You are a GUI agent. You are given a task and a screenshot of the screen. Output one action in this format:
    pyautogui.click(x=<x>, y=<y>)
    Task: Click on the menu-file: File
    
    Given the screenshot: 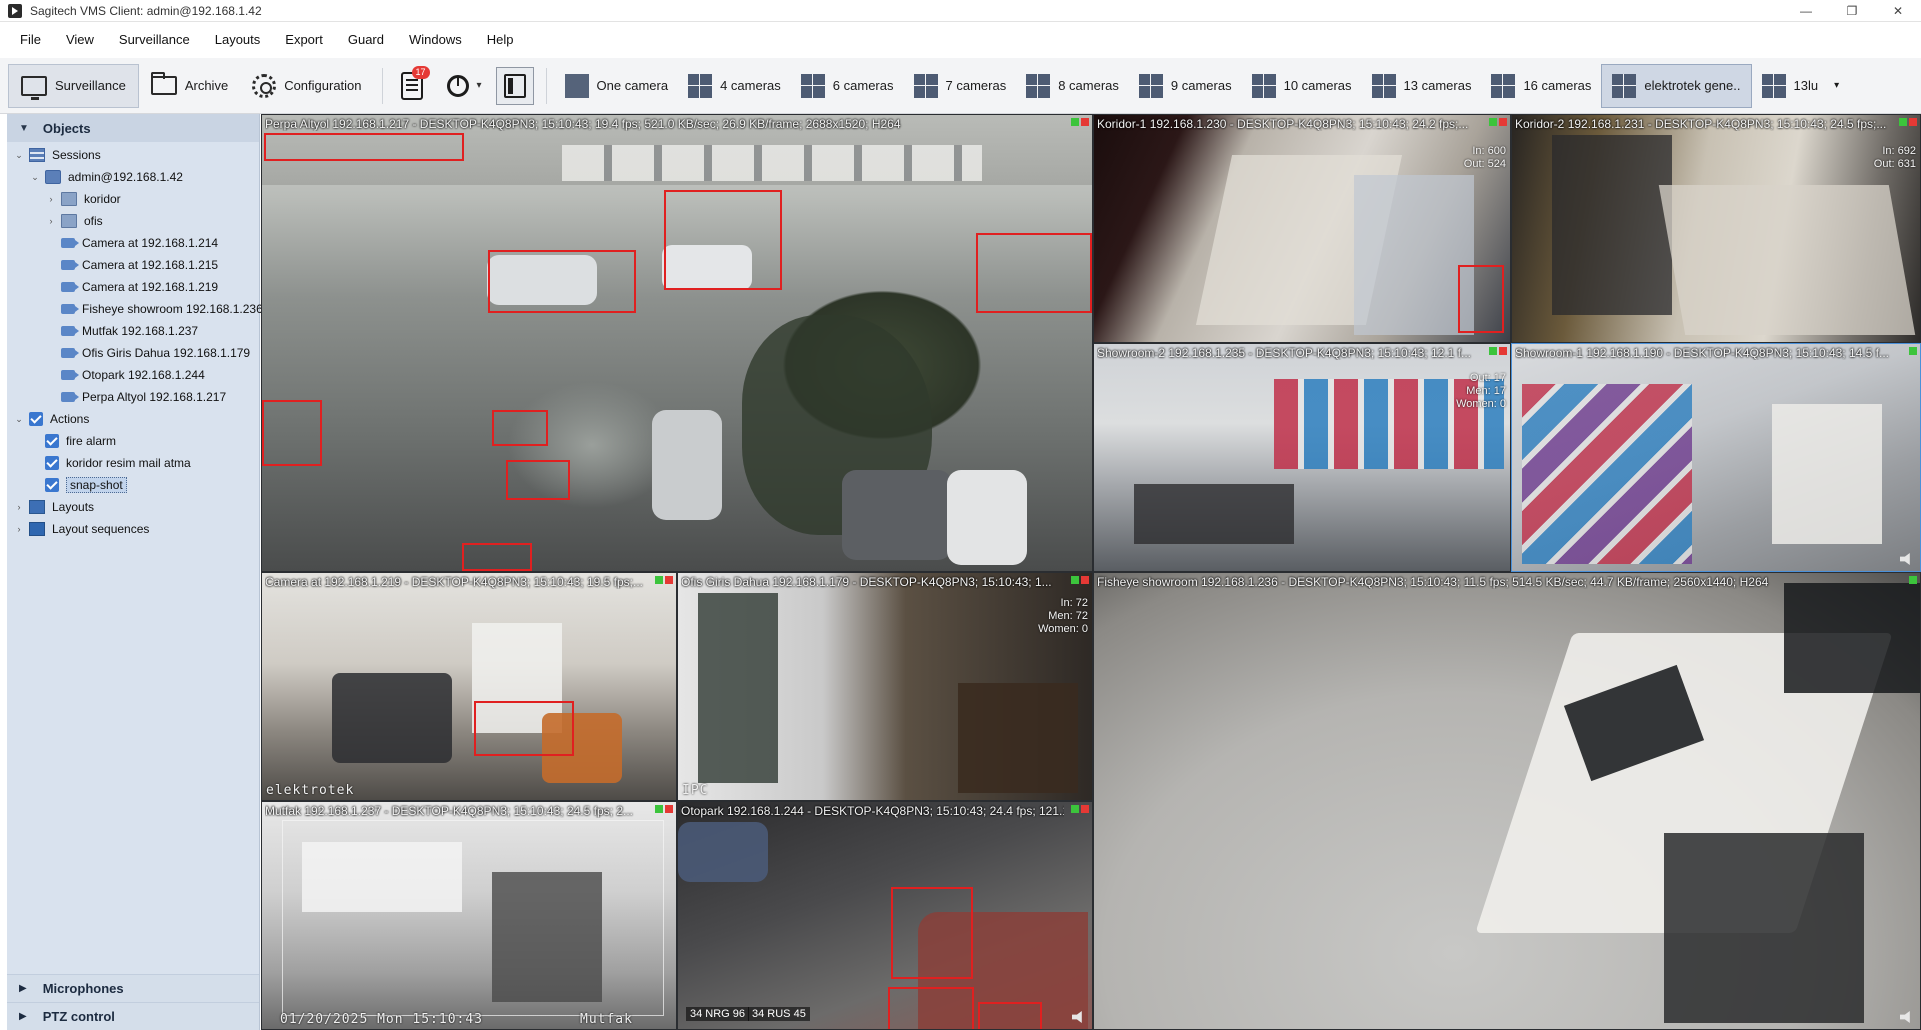 What is the action you would take?
    pyautogui.click(x=33, y=40)
    